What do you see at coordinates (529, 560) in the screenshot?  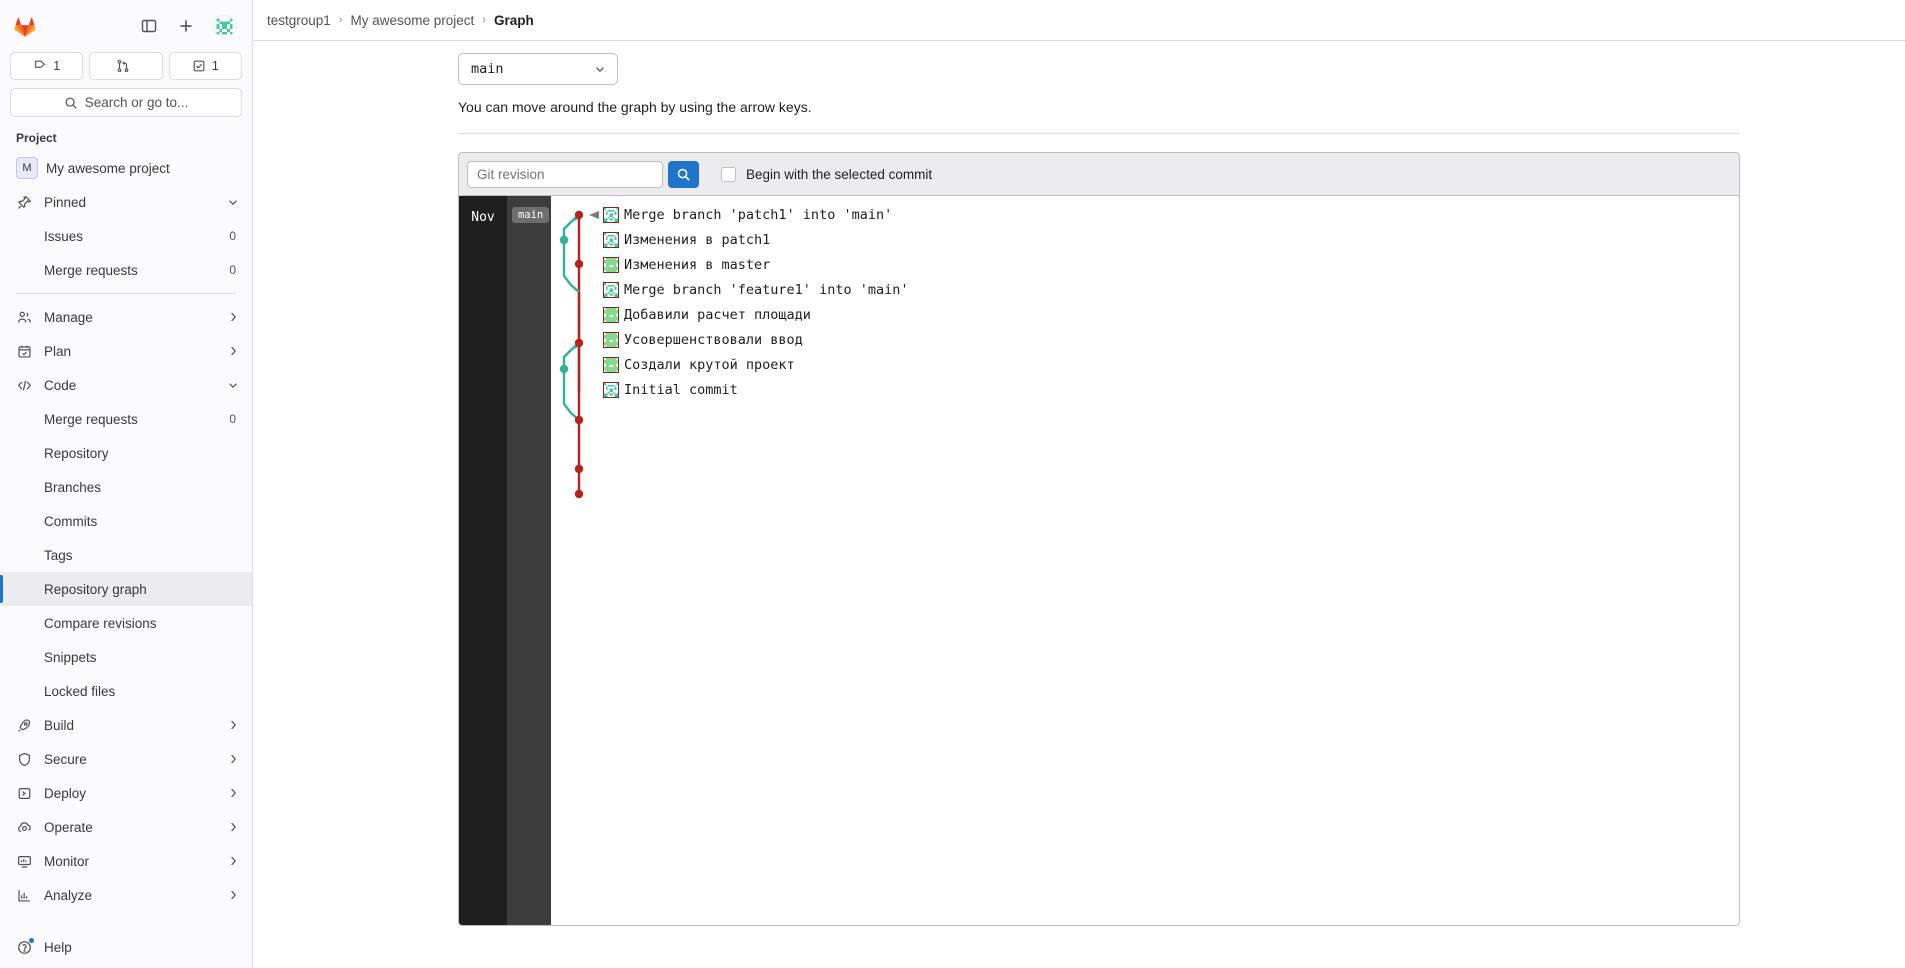 I see `graph-day-column: 14` at bounding box center [529, 560].